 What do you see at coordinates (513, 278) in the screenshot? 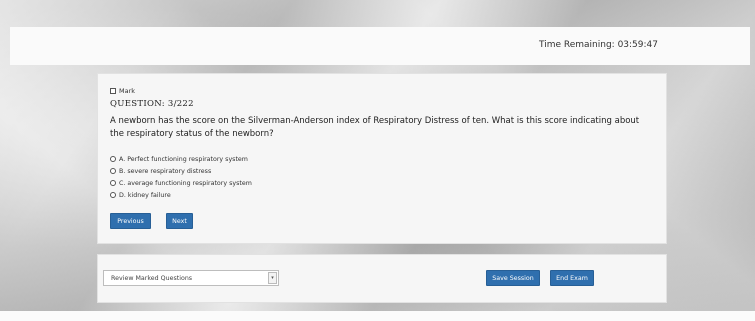
I see `save-session-button: Save Session` at bounding box center [513, 278].